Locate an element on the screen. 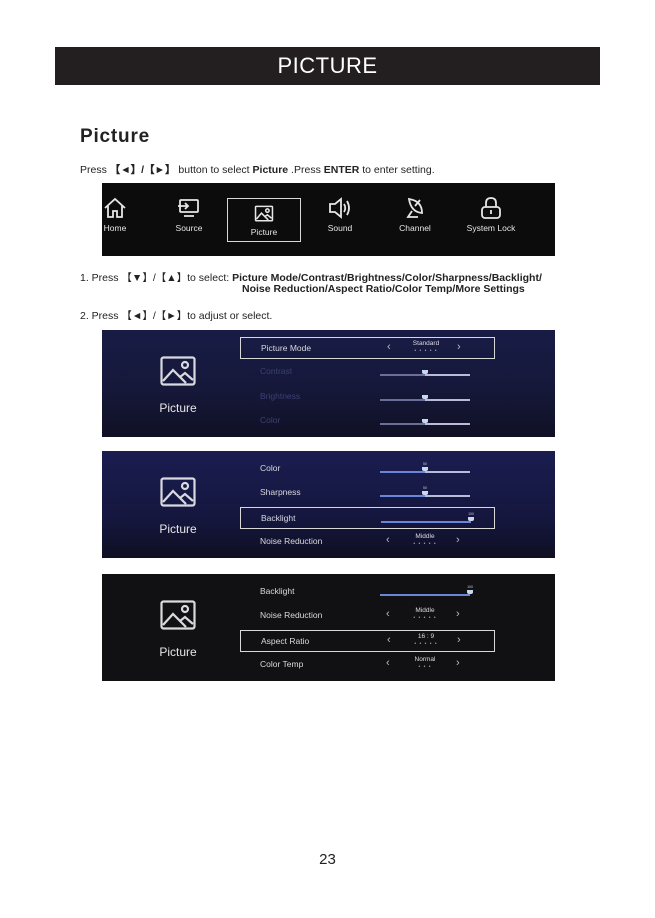  menu-label: Channel is located at coordinates (415, 228).